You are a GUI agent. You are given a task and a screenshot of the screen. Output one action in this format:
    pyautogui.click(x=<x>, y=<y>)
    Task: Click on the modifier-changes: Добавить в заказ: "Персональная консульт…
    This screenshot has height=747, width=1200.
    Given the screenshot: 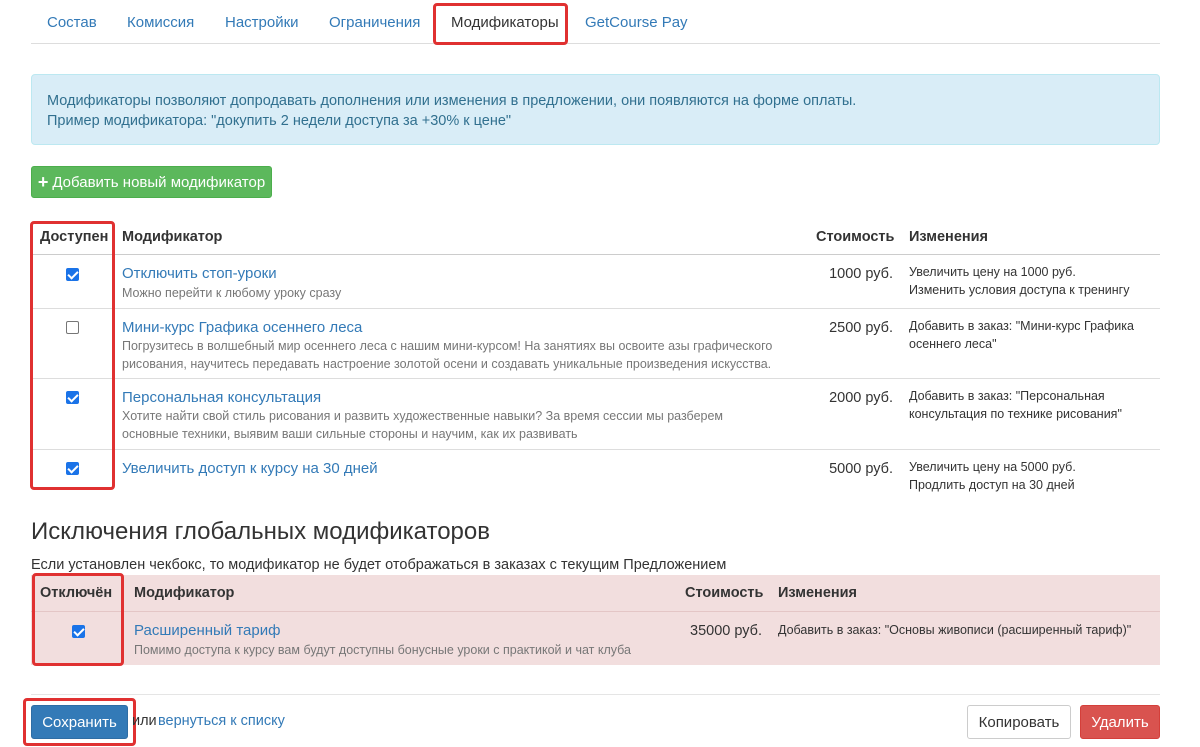 What is the action you would take?
    pyautogui.click(x=1034, y=405)
    